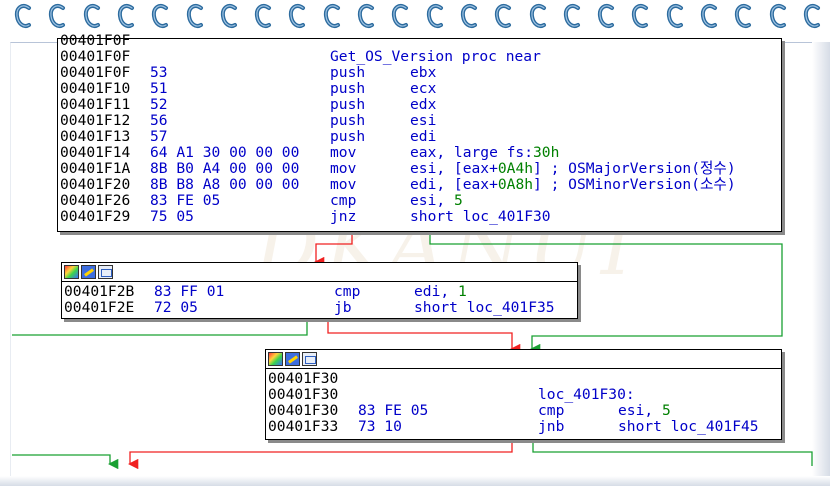  I want to click on disasm-line: 00401F10 51 push ecx, so click(420, 89).